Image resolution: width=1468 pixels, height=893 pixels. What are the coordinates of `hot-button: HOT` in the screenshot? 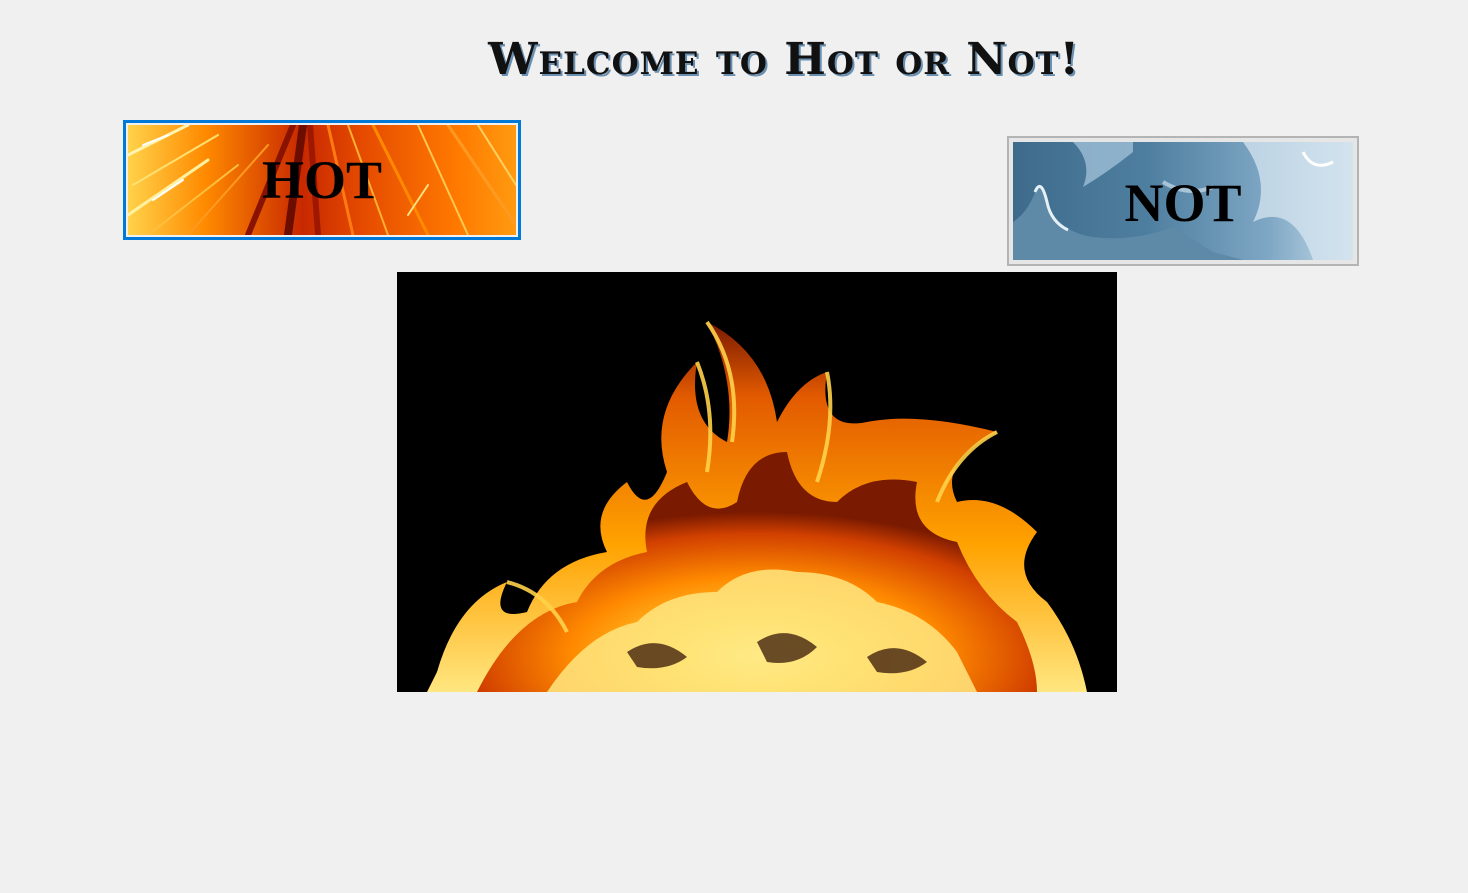 It's located at (322, 180).